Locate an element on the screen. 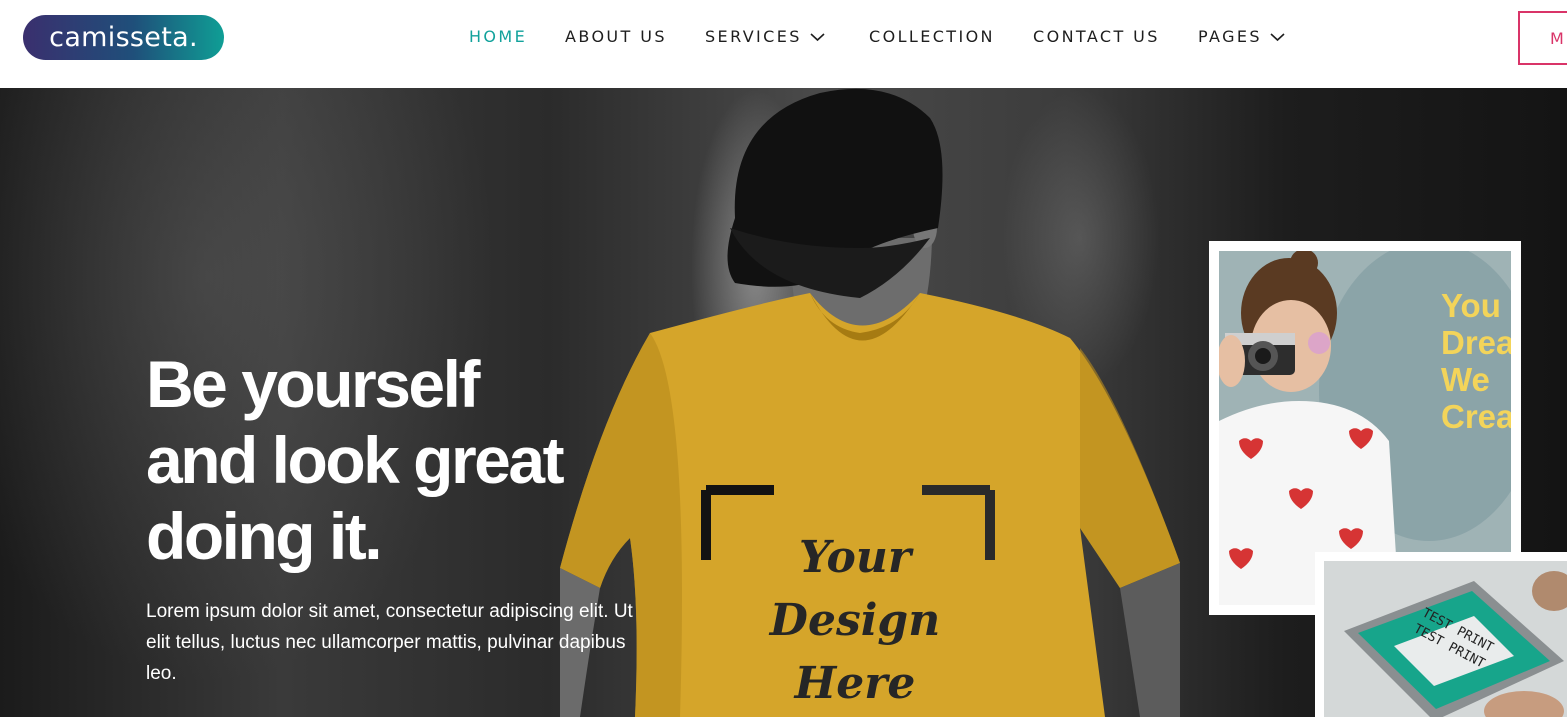 The width and height of the screenshot is (1567, 717). shirt-print-line: Design is located at coordinates (855, 620).